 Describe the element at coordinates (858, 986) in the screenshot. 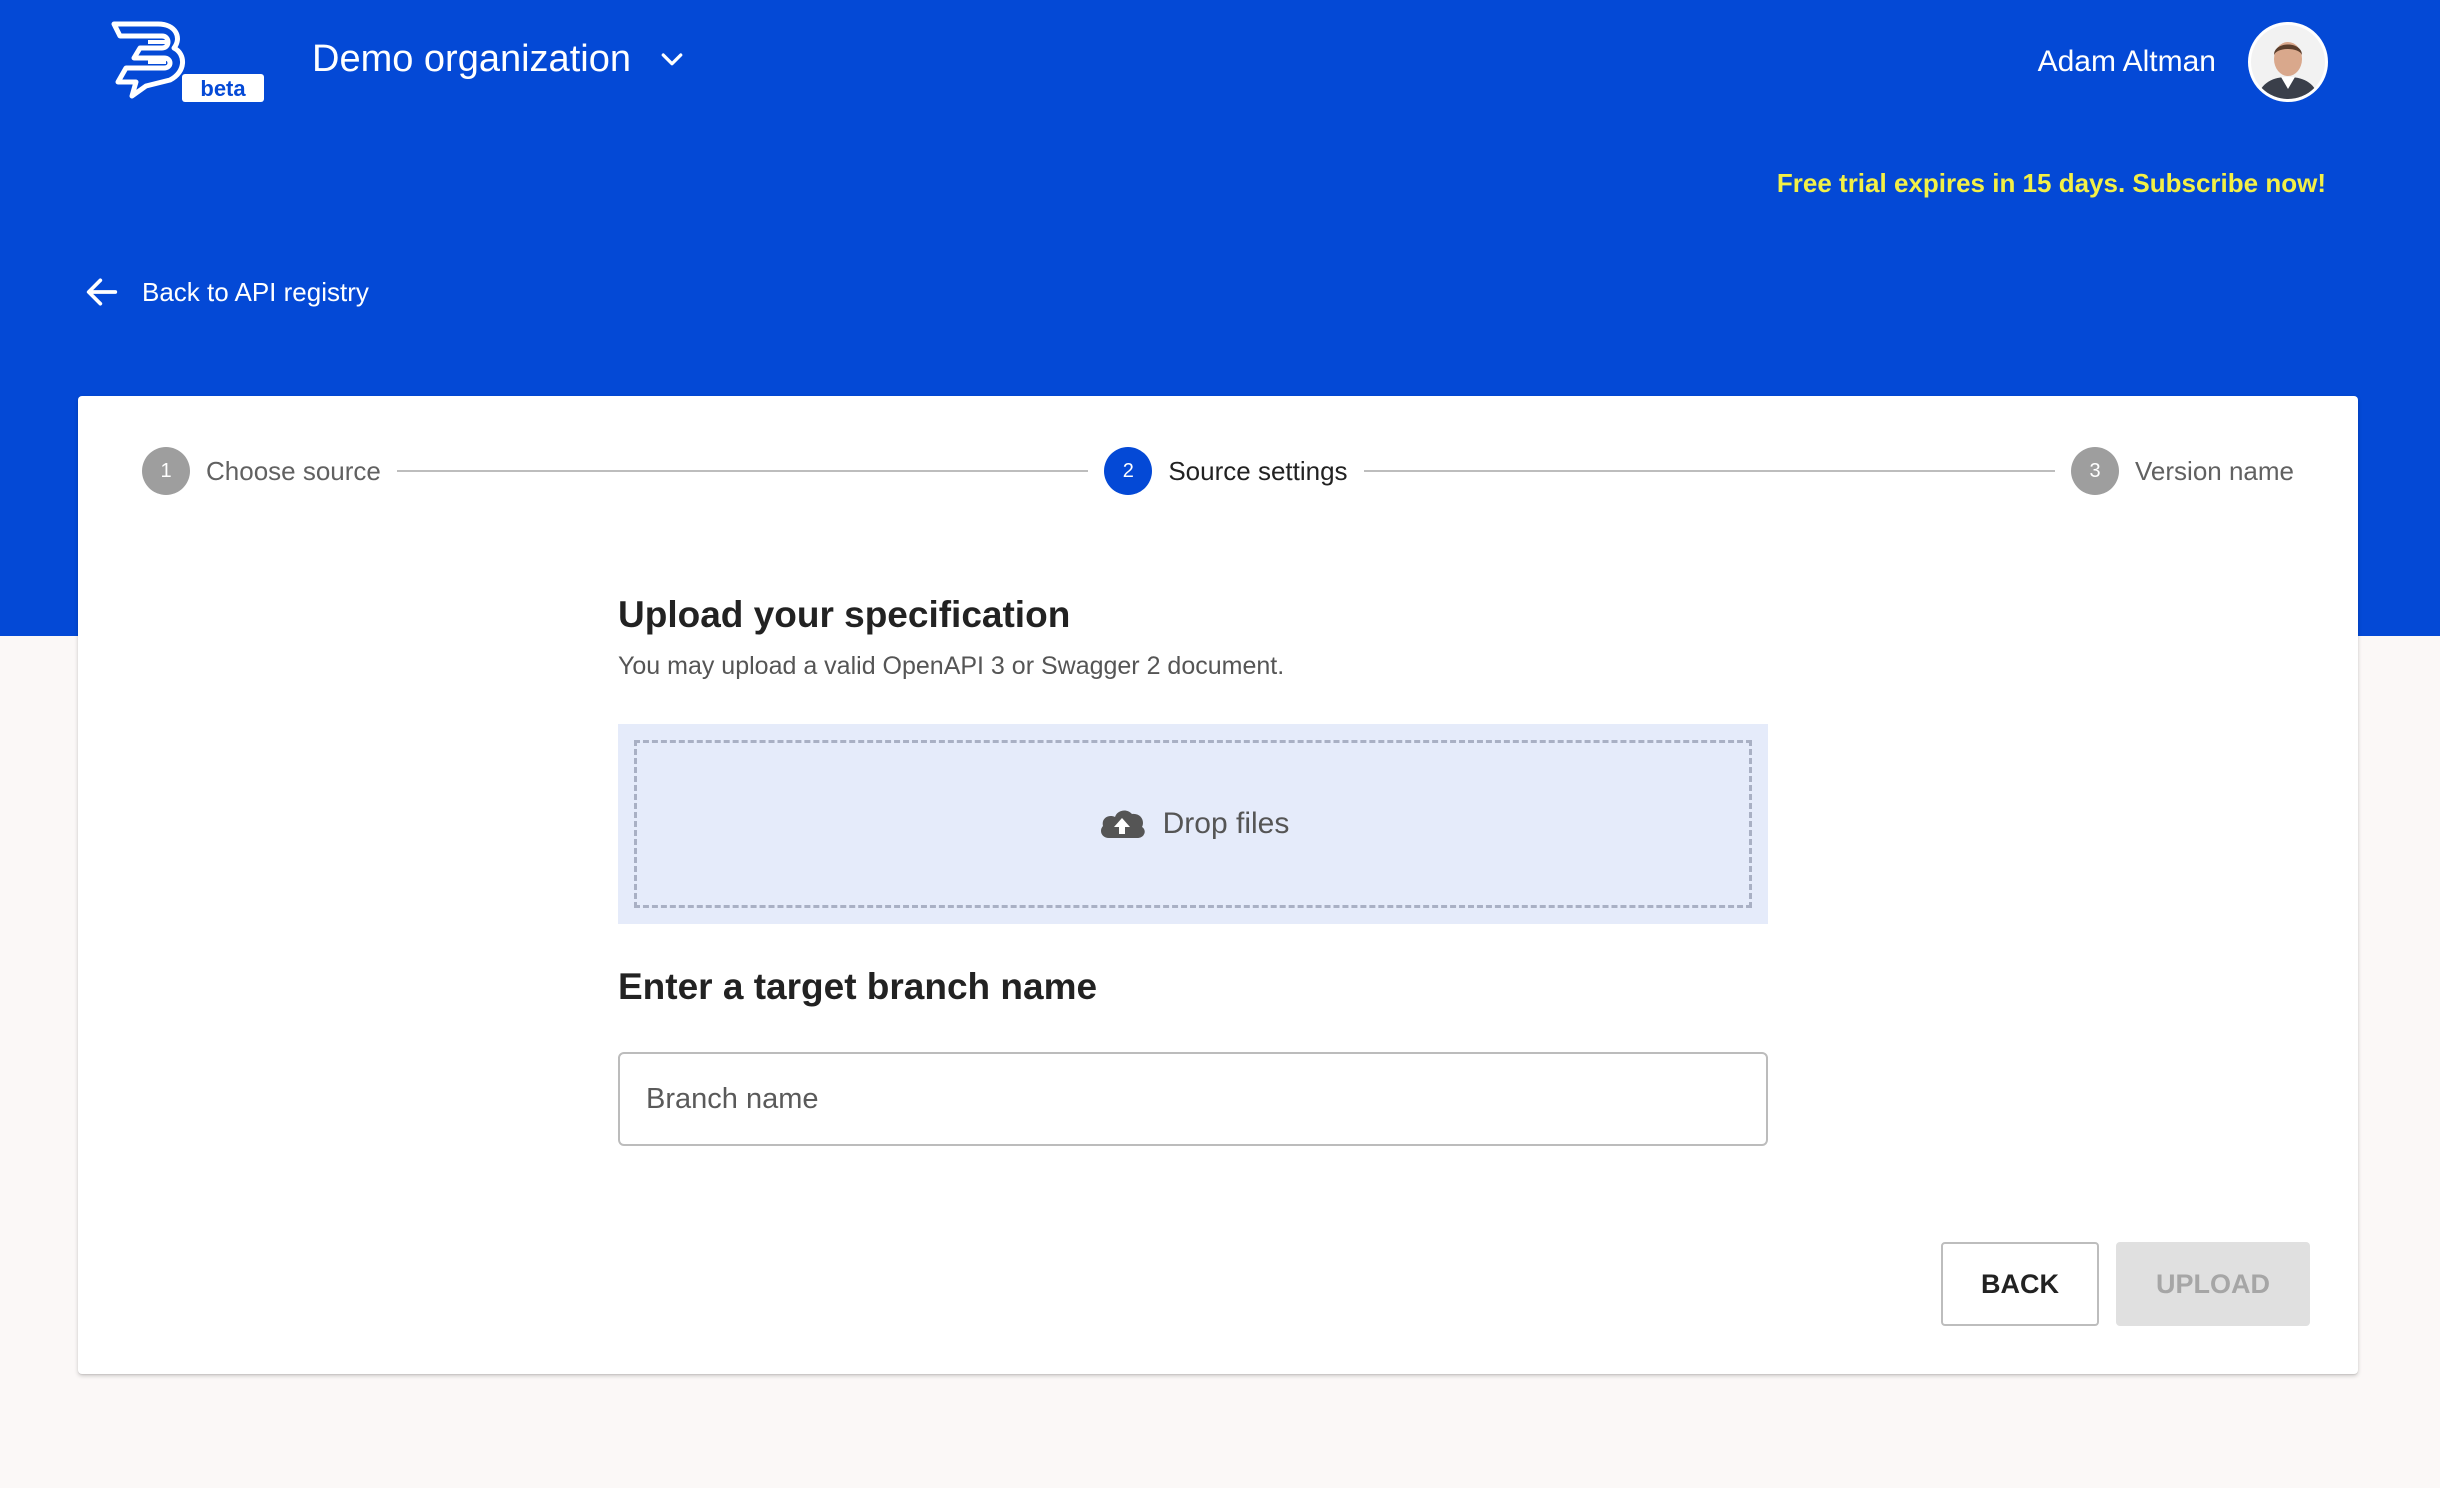

I see `branch-title: Enter a target branch name` at that location.